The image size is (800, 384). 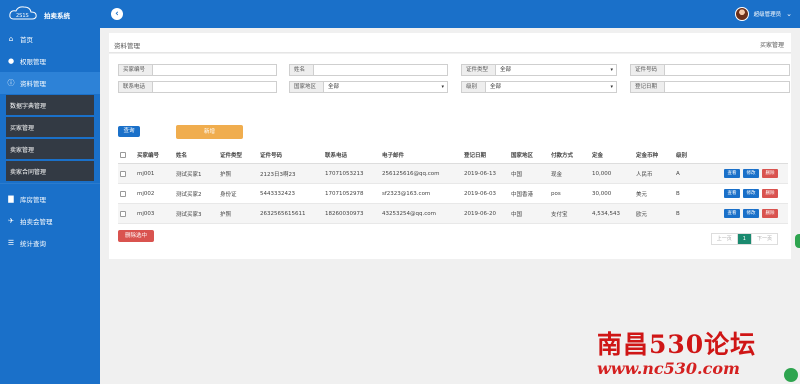 What do you see at coordinates (283, 213) in the screenshot?
I see `cell-id-no: 2632565615611` at bounding box center [283, 213].